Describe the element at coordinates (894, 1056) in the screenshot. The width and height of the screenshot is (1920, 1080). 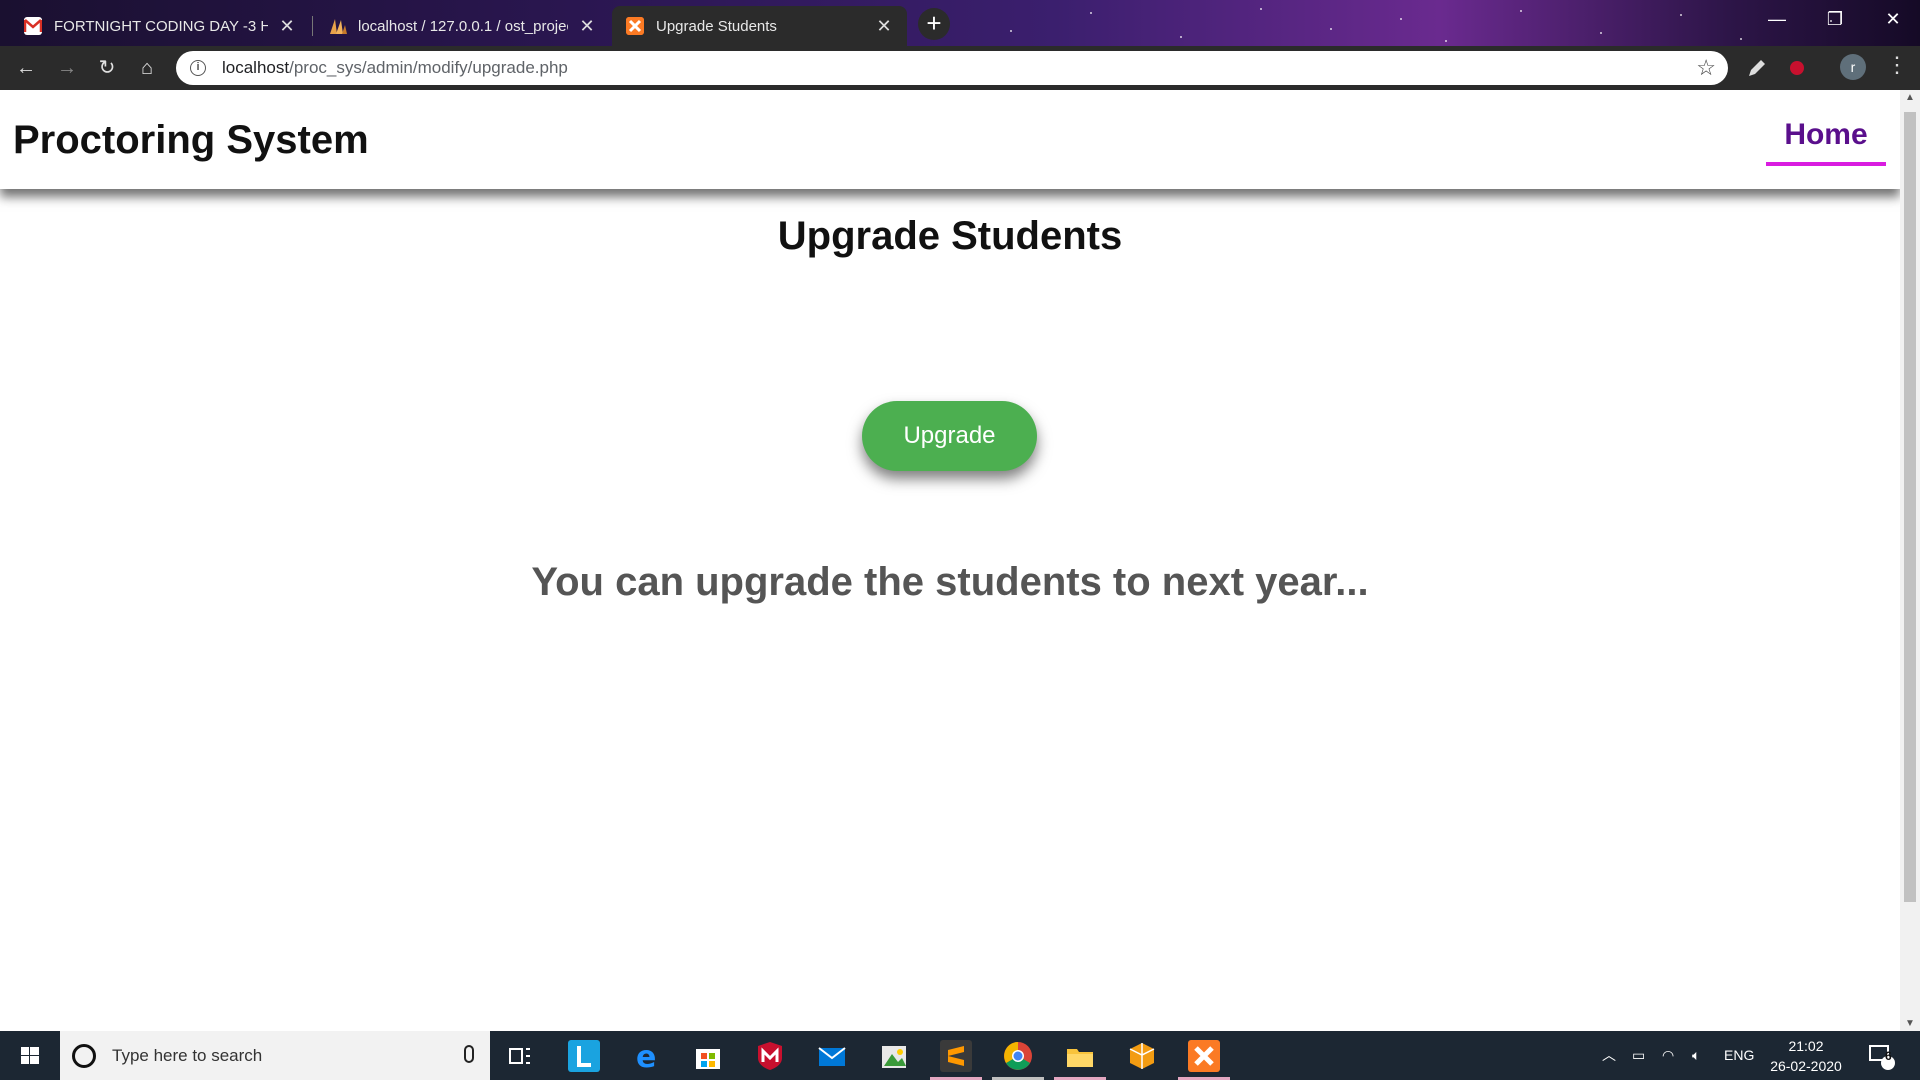
I see `photos-icon` at that location.